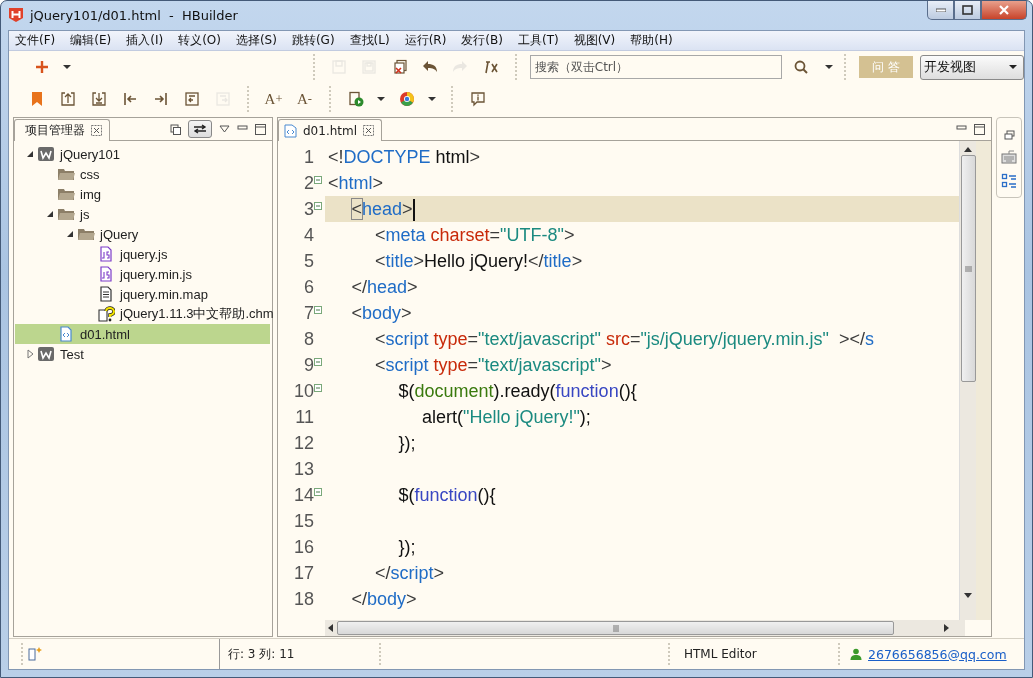 The image size is (1033, 678). What do you see at coordinates (490, 67) in the screenshot?
I see `format-icon` at bounding box center [490, 67].